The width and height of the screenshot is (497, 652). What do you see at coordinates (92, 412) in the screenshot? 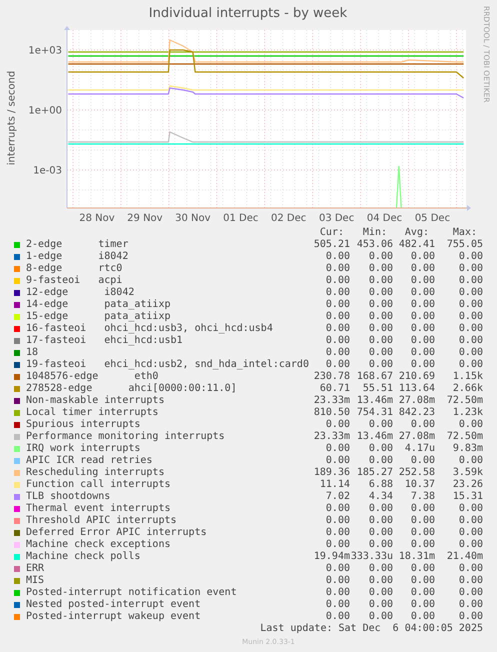
I see `legend-label: Local timer interrupts` at bounding box center [92, 412].